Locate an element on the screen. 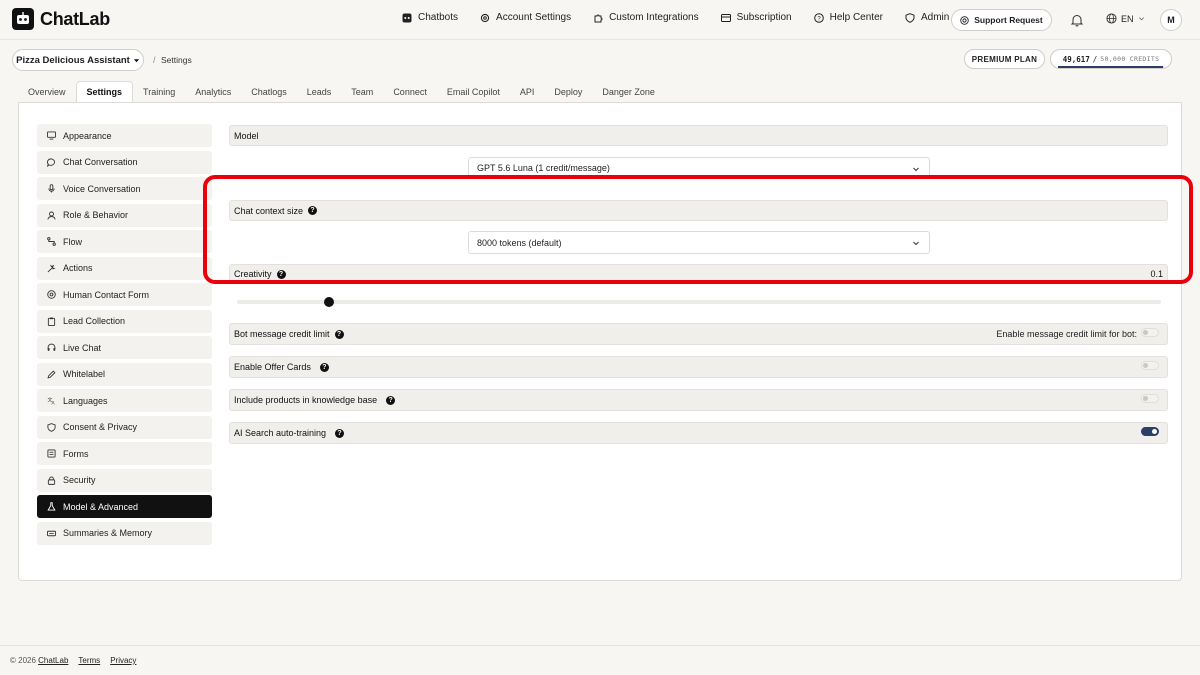 This screenshot has width=1200, height=675. offer-cards-toggle is located at coordinates (1150, 365).